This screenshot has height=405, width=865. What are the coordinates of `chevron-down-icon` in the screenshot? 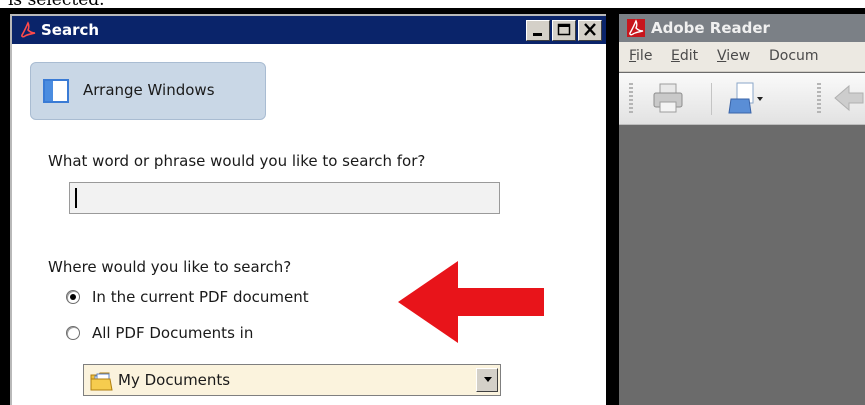 It's located at (488, 379).